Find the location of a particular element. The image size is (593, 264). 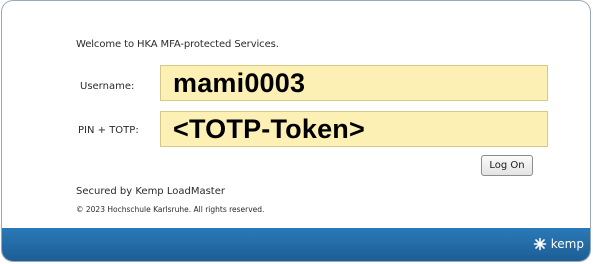

secured-by-text: Secured by Kemp LoadMaster is located at coordinates (150, 191).